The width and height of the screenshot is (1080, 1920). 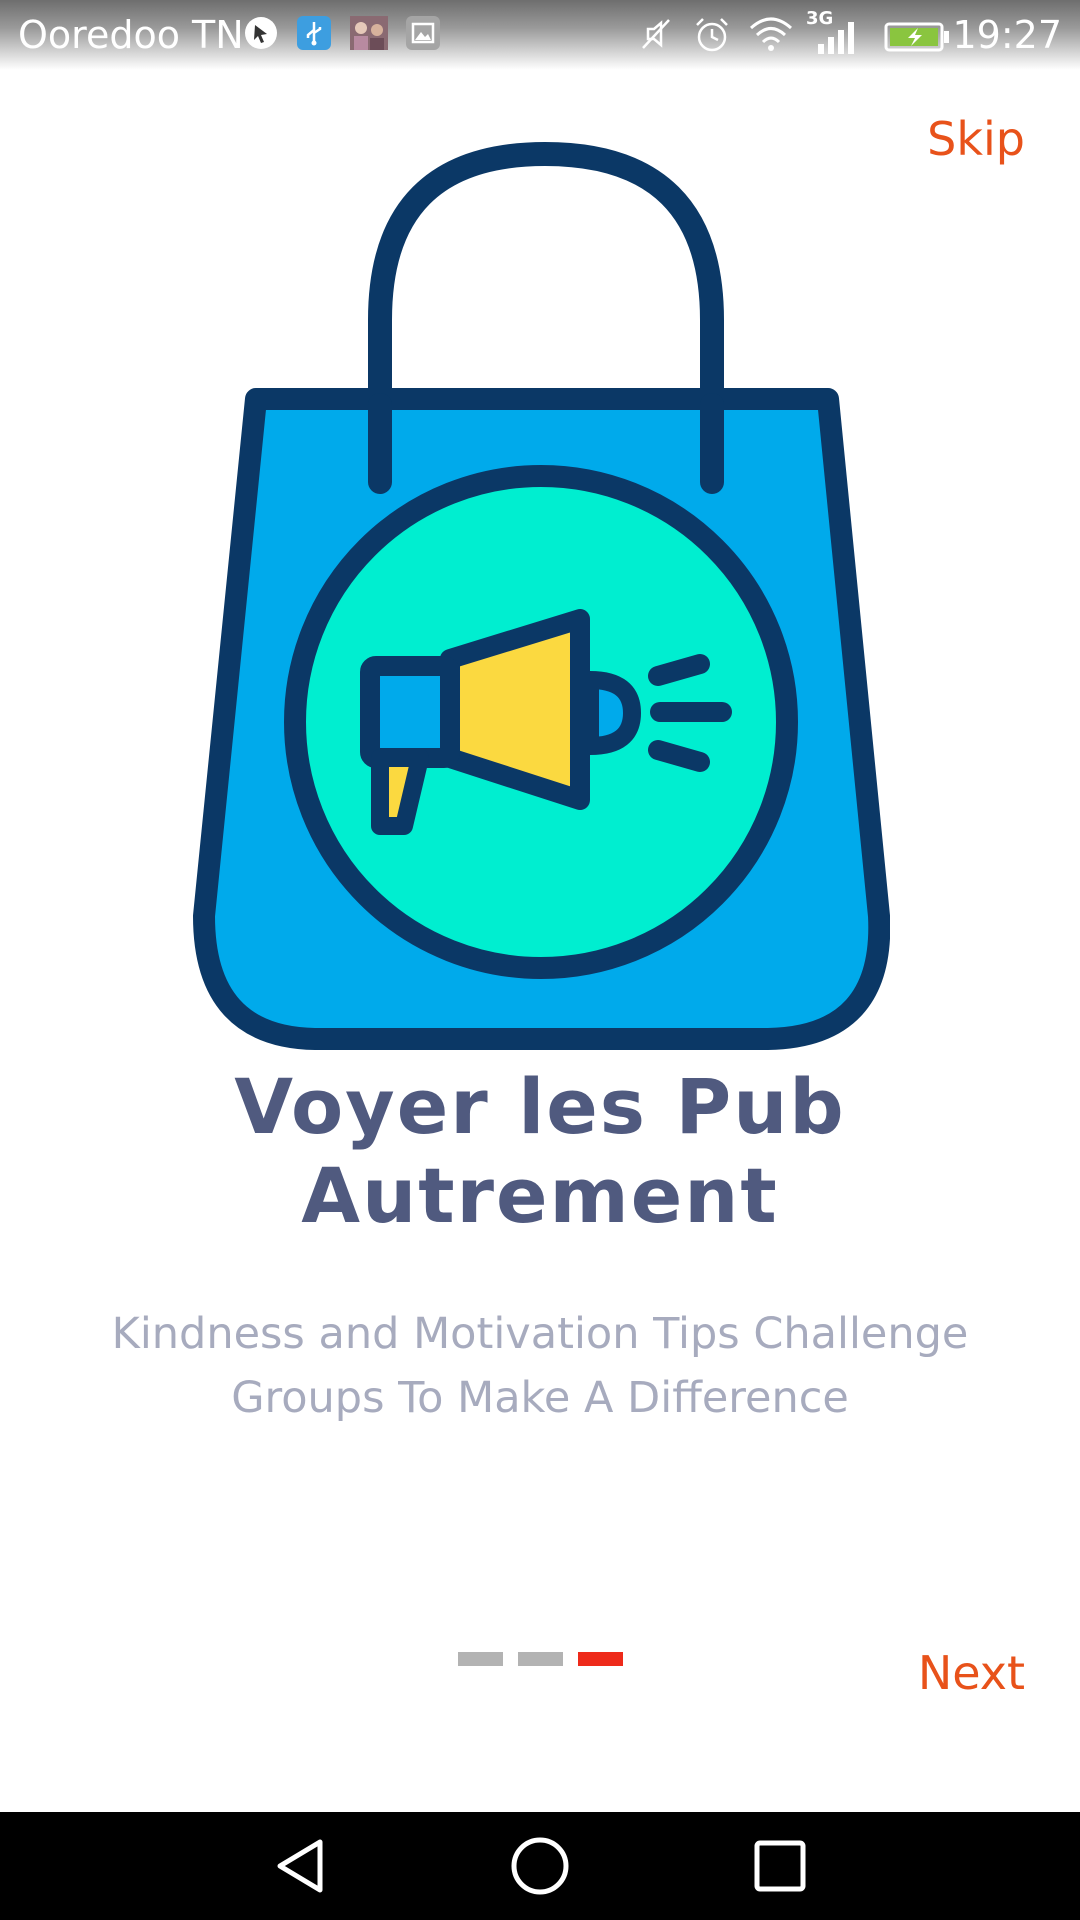 What do you see at coordinates (369, 33) in the screenshot?
I see `photo-thumbnail-icon` at bounding box center [369, 33].